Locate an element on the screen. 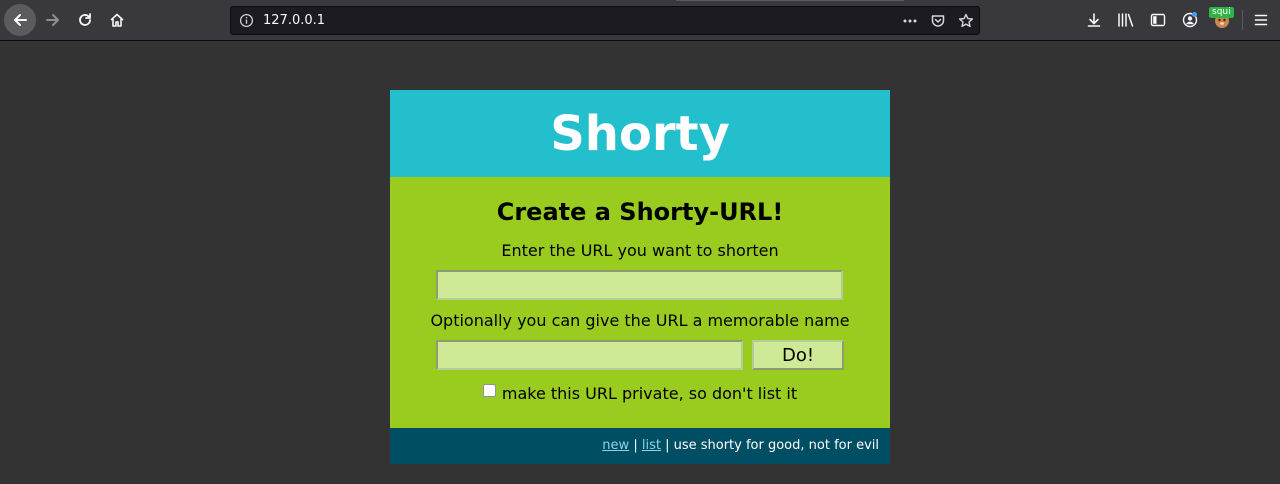 The width and height of the screenshot is (1280, 484). sidebar-button is located at coordinates (1158, 20).